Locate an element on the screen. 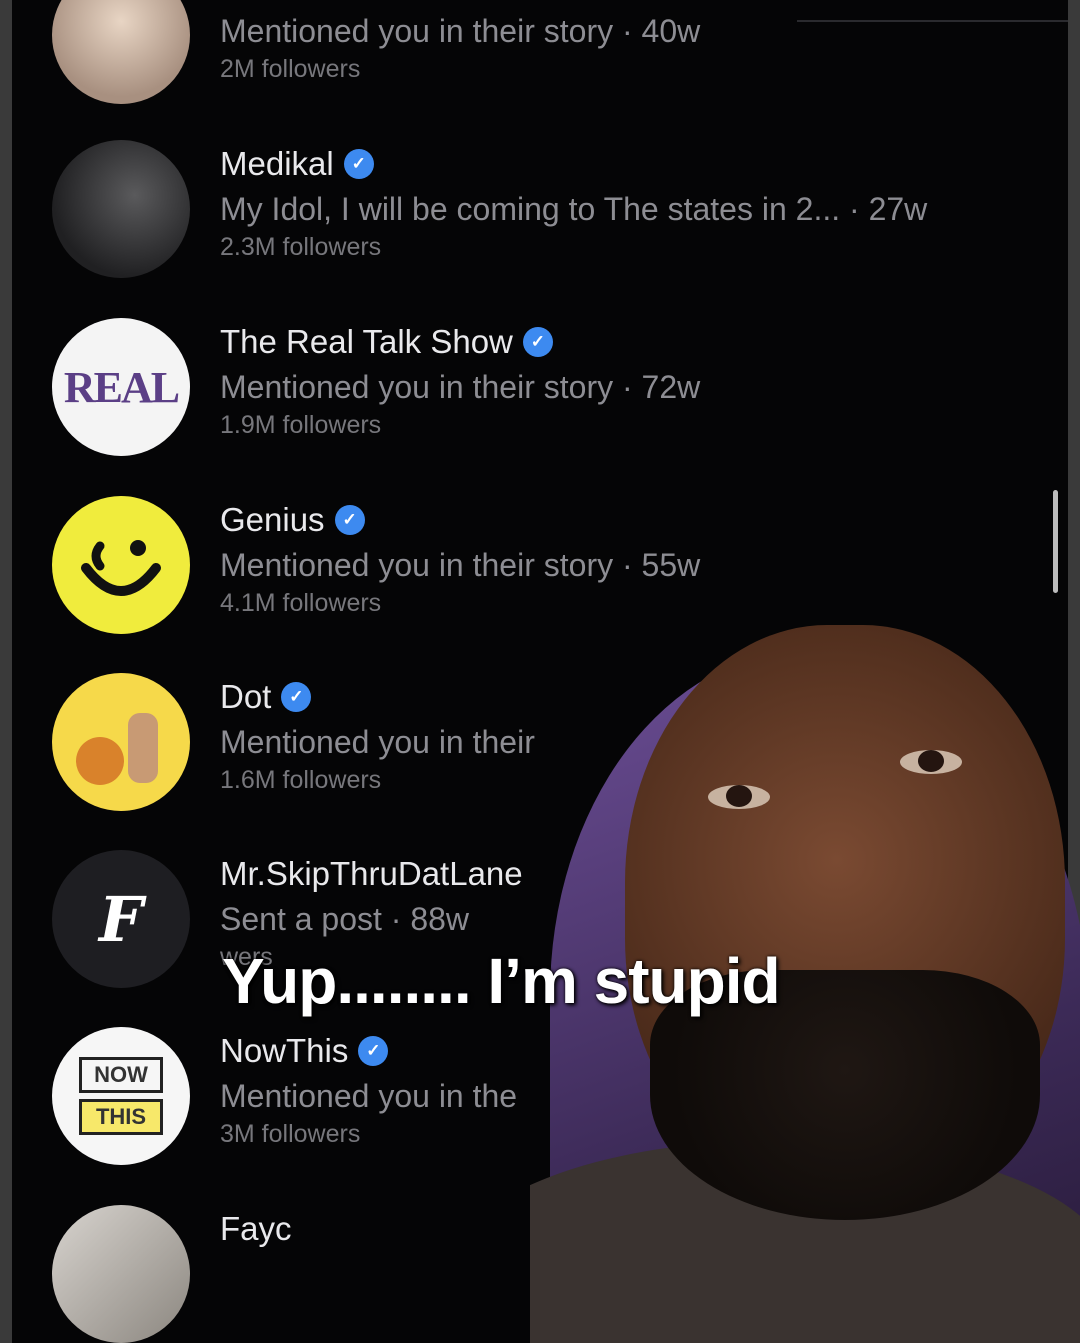 Image resolution: width=1080 pixels, height=1343 pixels. this-logo-text: THIS is located at coordinates (121, 1117).